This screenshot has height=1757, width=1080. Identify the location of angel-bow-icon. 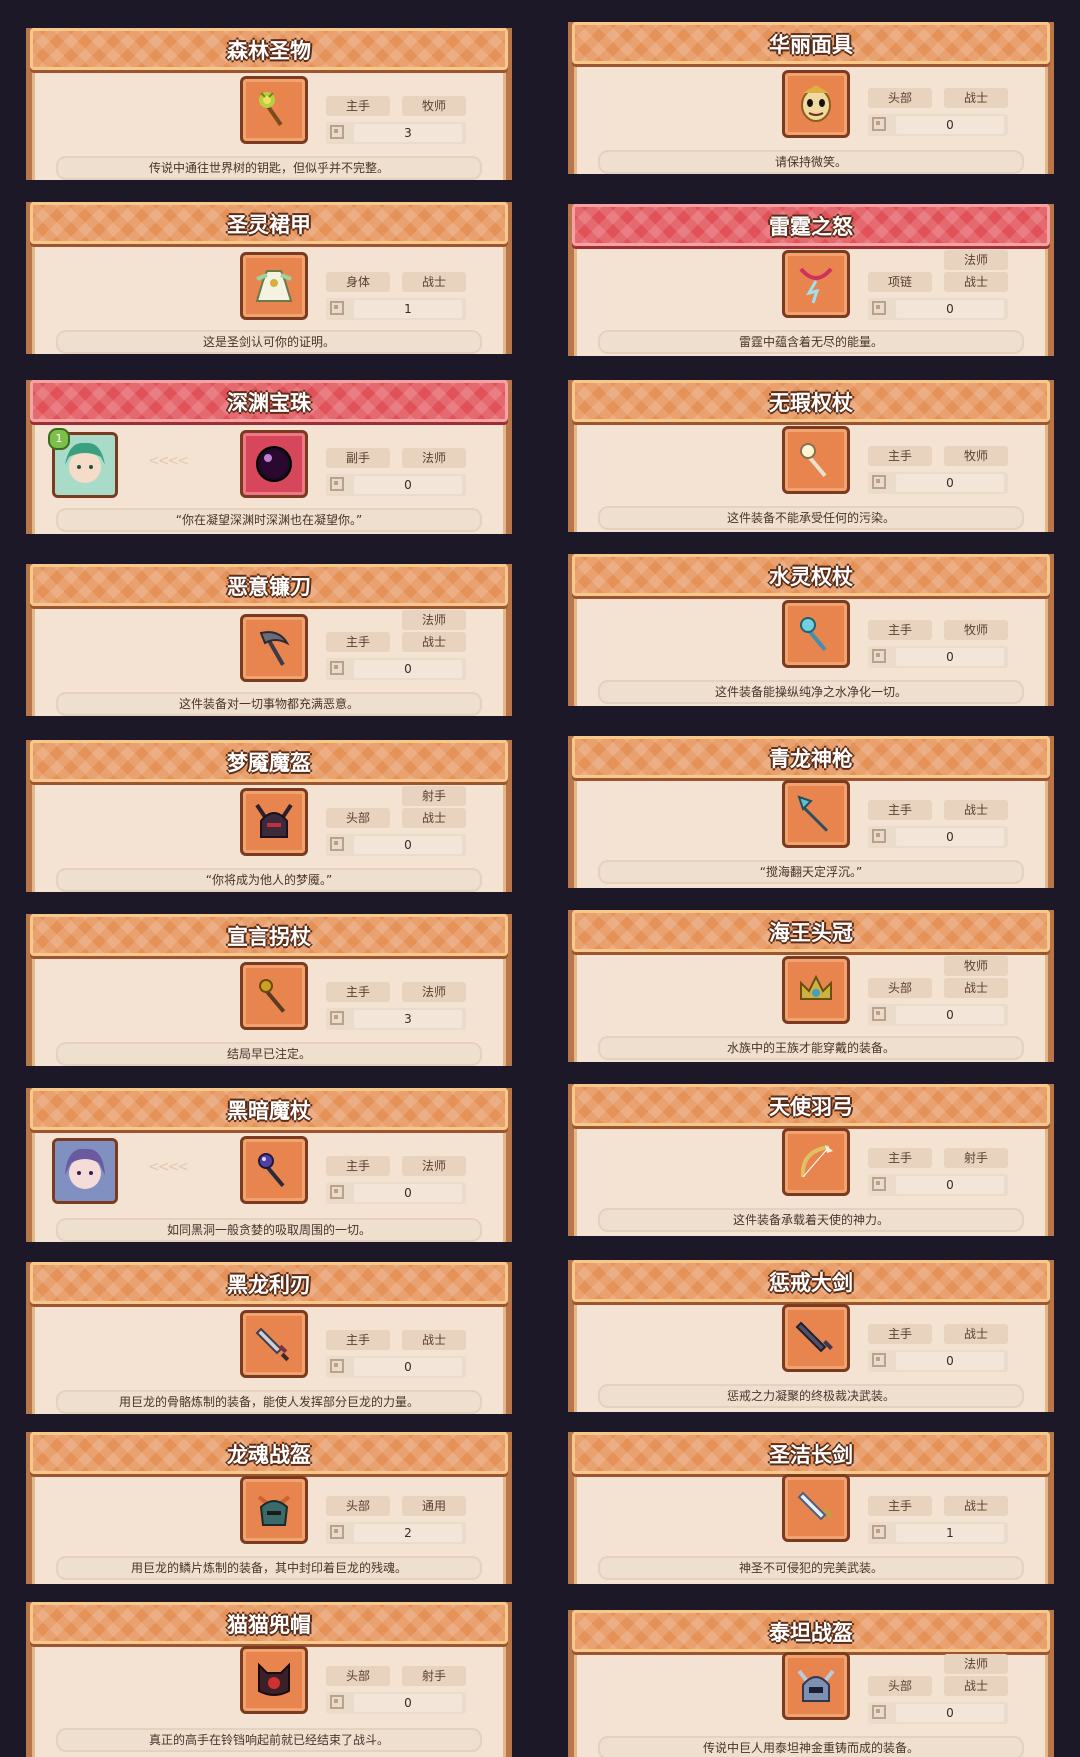
(816, 1162).